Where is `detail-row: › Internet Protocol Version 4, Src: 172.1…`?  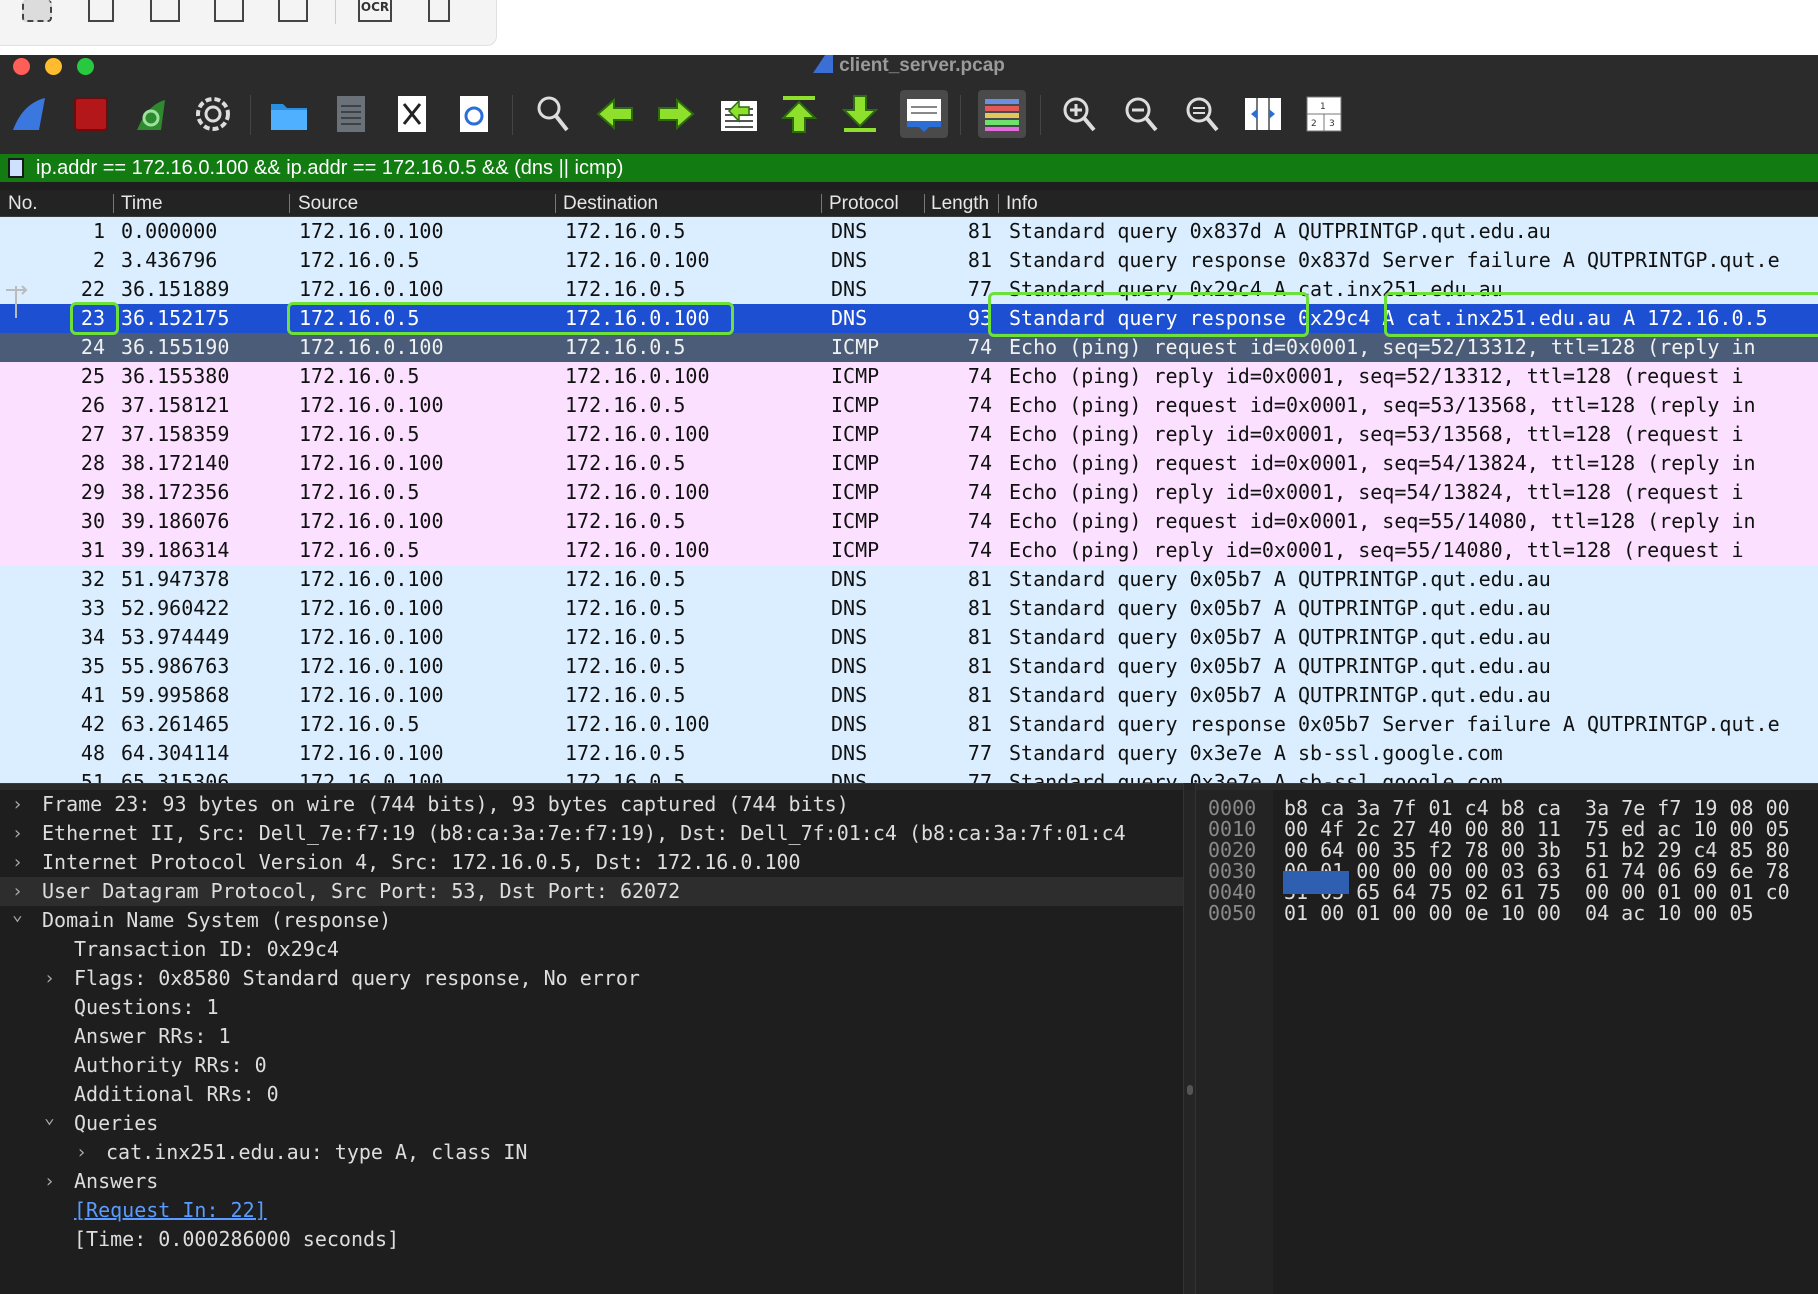 detail-row: › Internet Protocol Version 4, Src: 172.1… is located at coordinates (591, 862).